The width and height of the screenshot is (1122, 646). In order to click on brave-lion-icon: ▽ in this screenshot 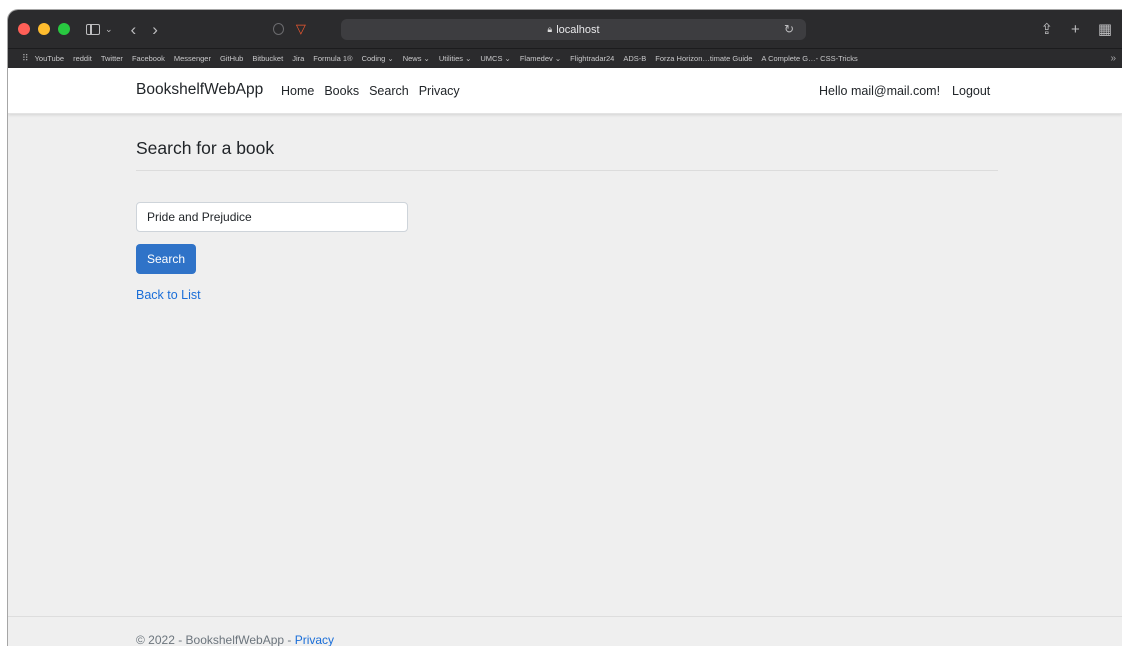, I will do `click(301, 29)`.